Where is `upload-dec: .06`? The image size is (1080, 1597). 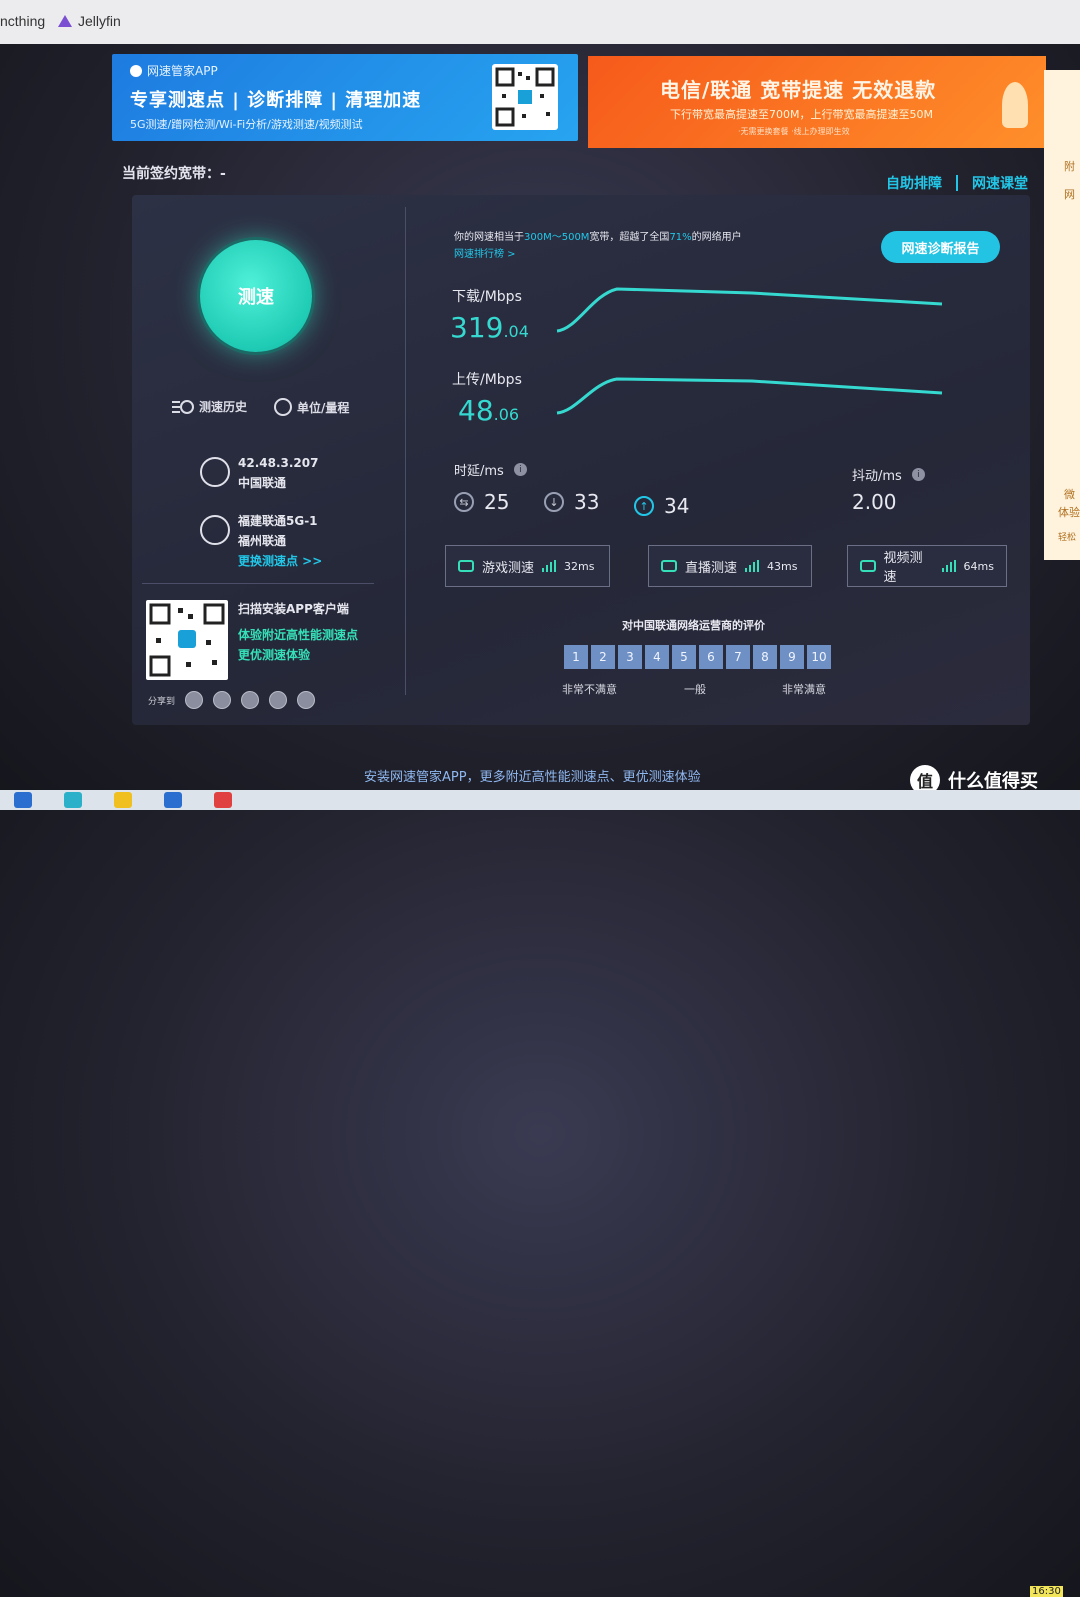
upload-dec: .06 is located at coordinates (506, 414).